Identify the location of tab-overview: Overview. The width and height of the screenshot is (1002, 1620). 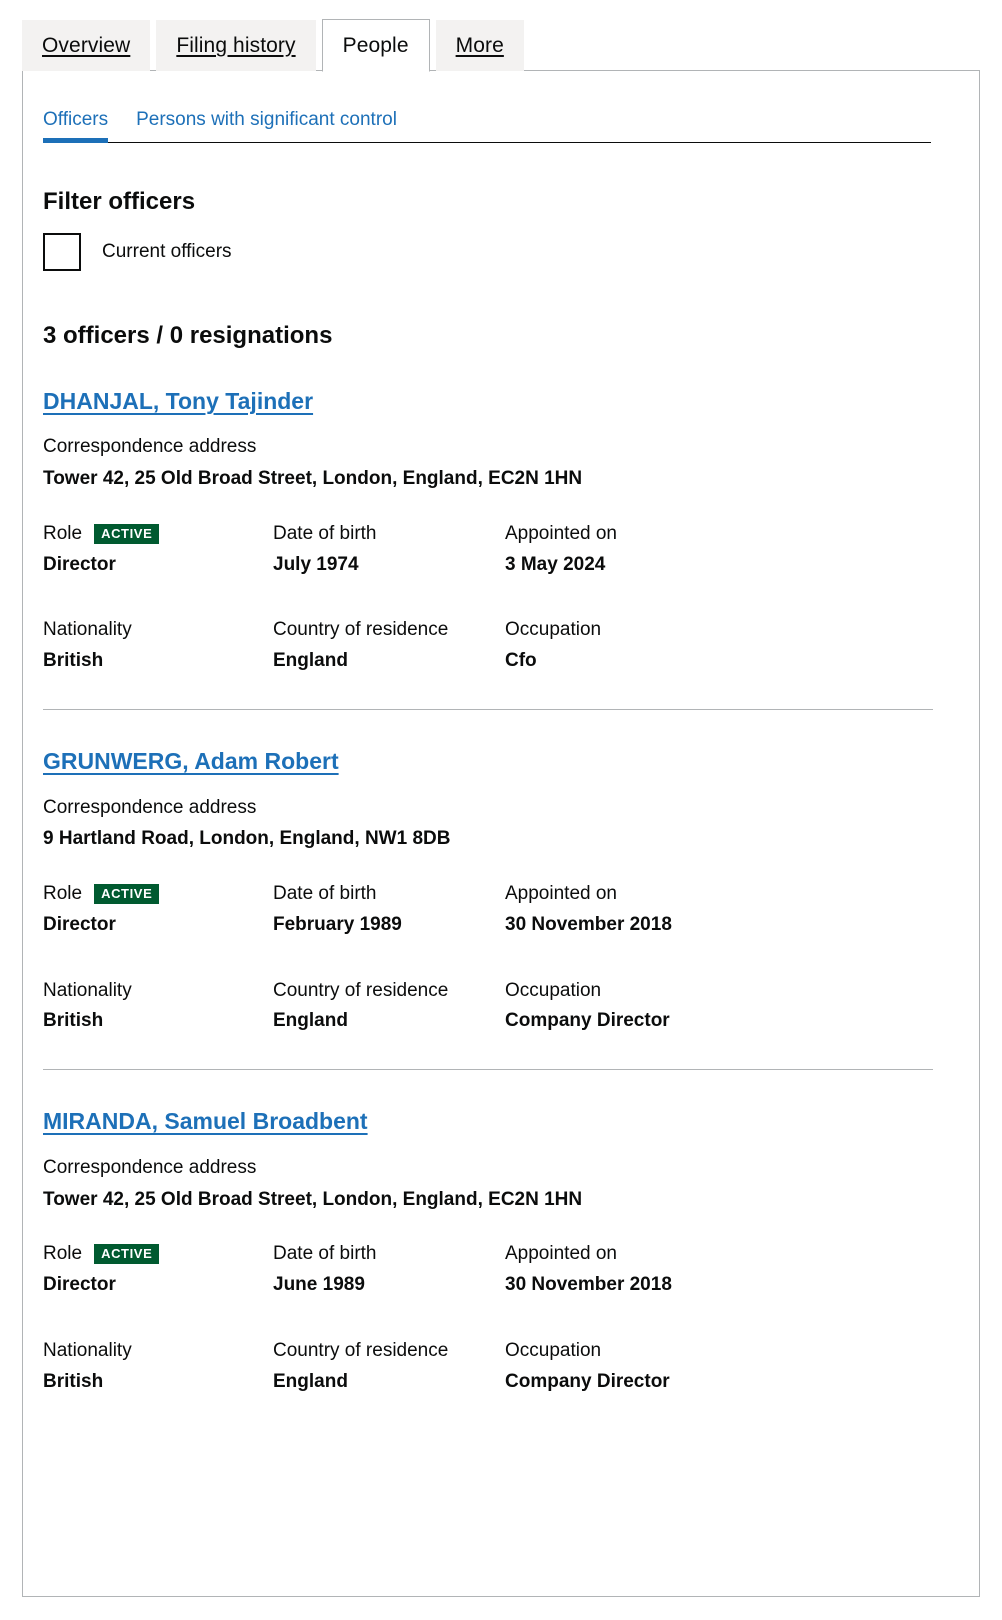
(86, 45).